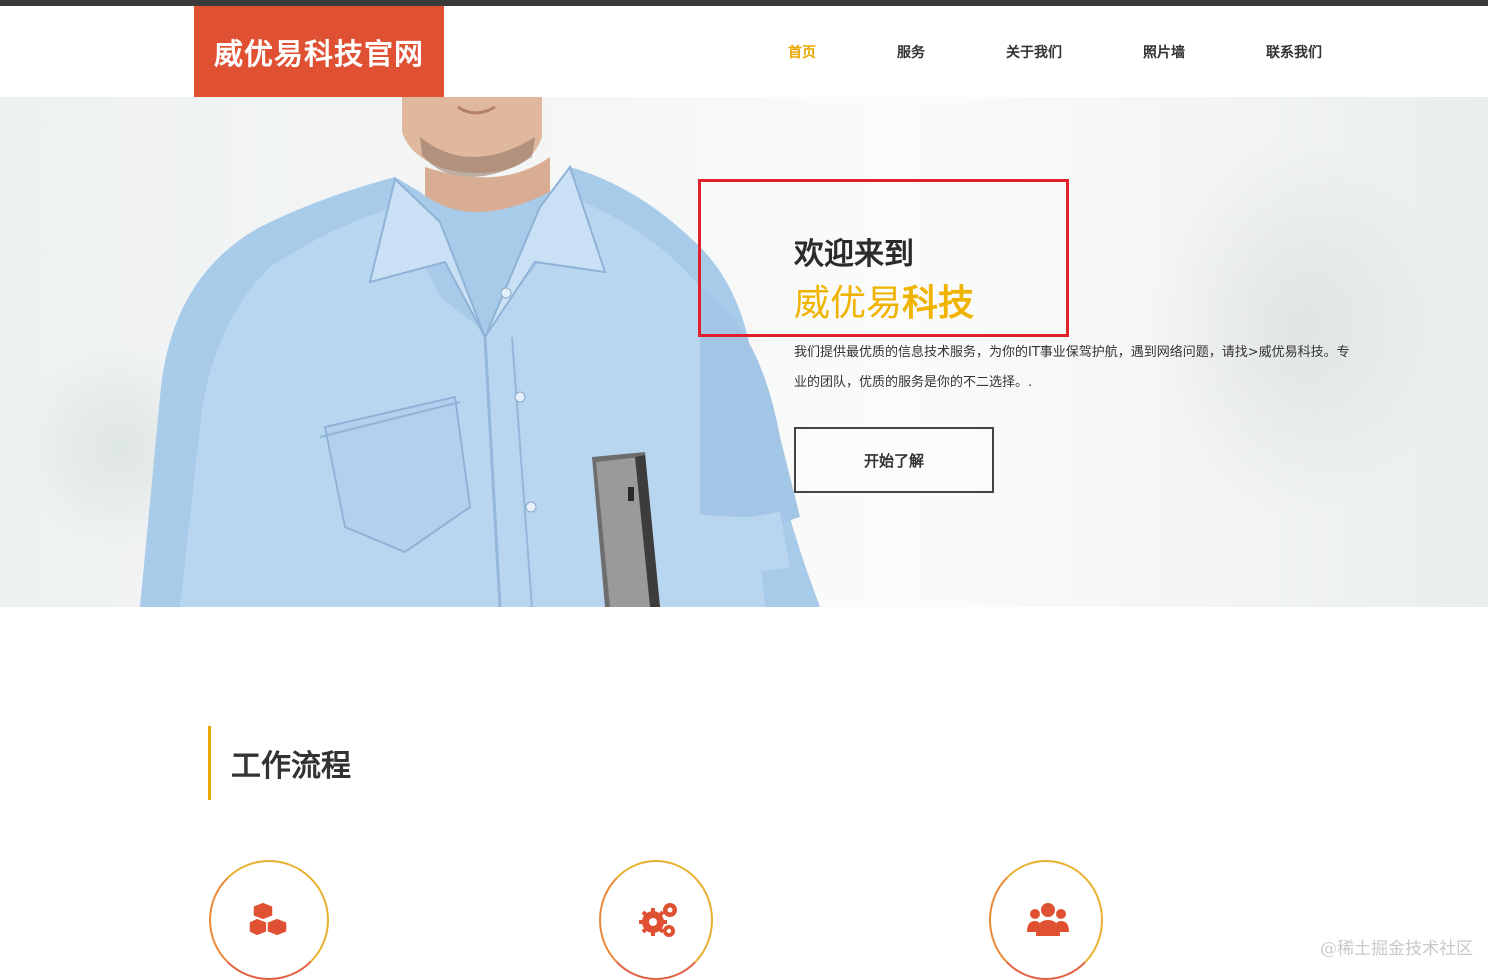 This screenshot has height=980, width=1488. What do you see at coordinates (911, 52) in the screenshot?
I see `nav-item-services: 服务` at bounding box center [911, 52].